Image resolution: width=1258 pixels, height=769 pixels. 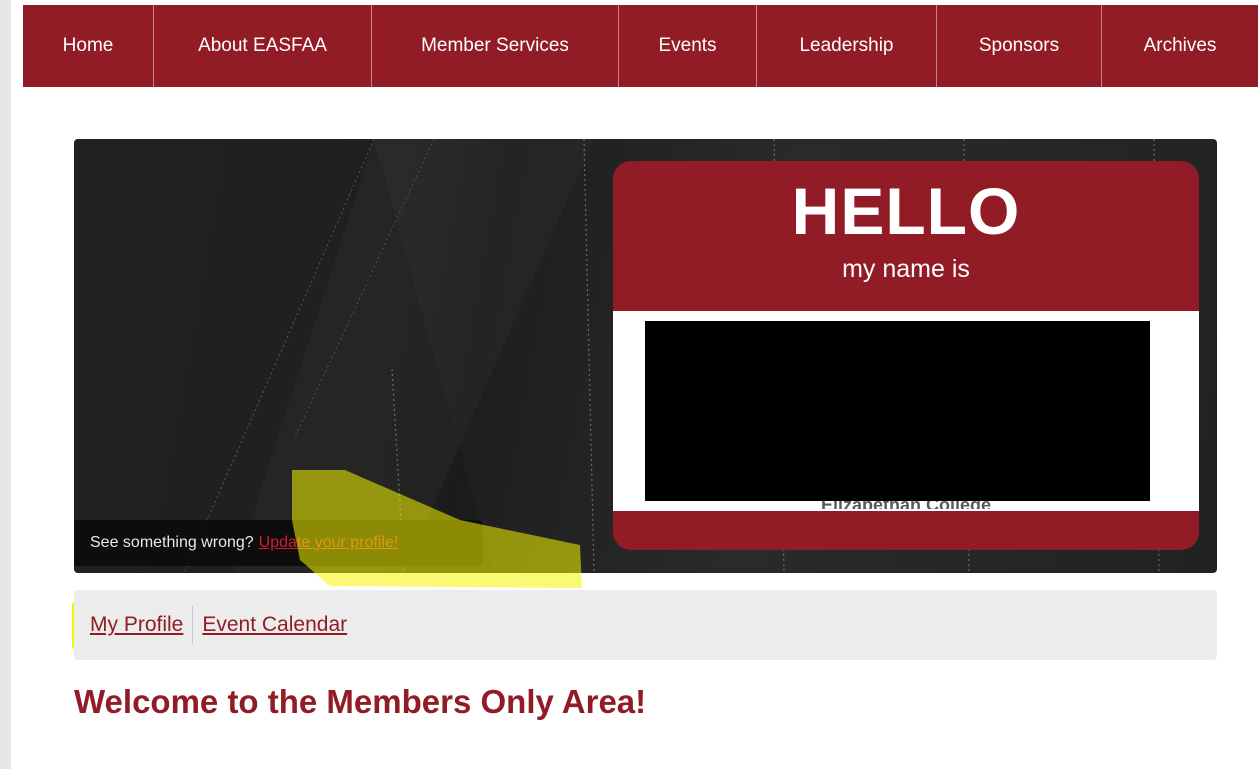 What do you see at coordinates (172, 542) in the screenshot?
I see `notice-text: See something wrong?` at bounding box center [172, 542].